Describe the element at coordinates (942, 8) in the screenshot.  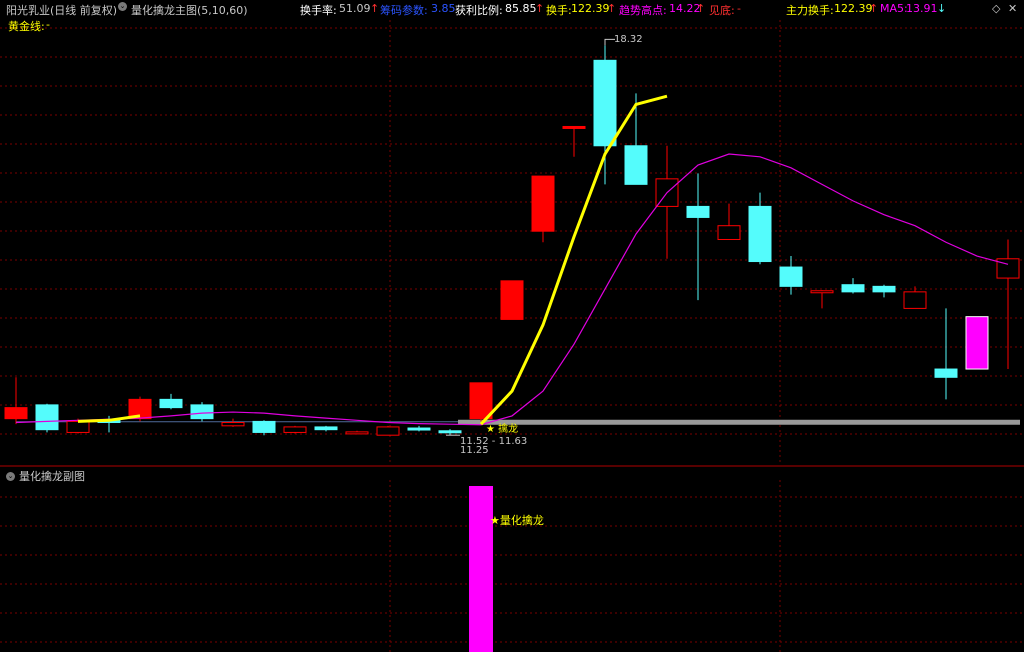
I see `ma5-down-arrow-icon: ↓` at that location.